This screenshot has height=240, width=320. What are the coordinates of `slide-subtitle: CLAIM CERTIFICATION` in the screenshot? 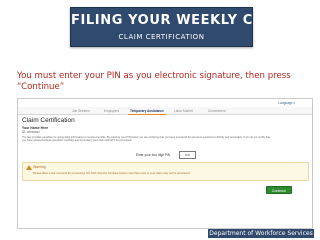 It's located at (161, 37).